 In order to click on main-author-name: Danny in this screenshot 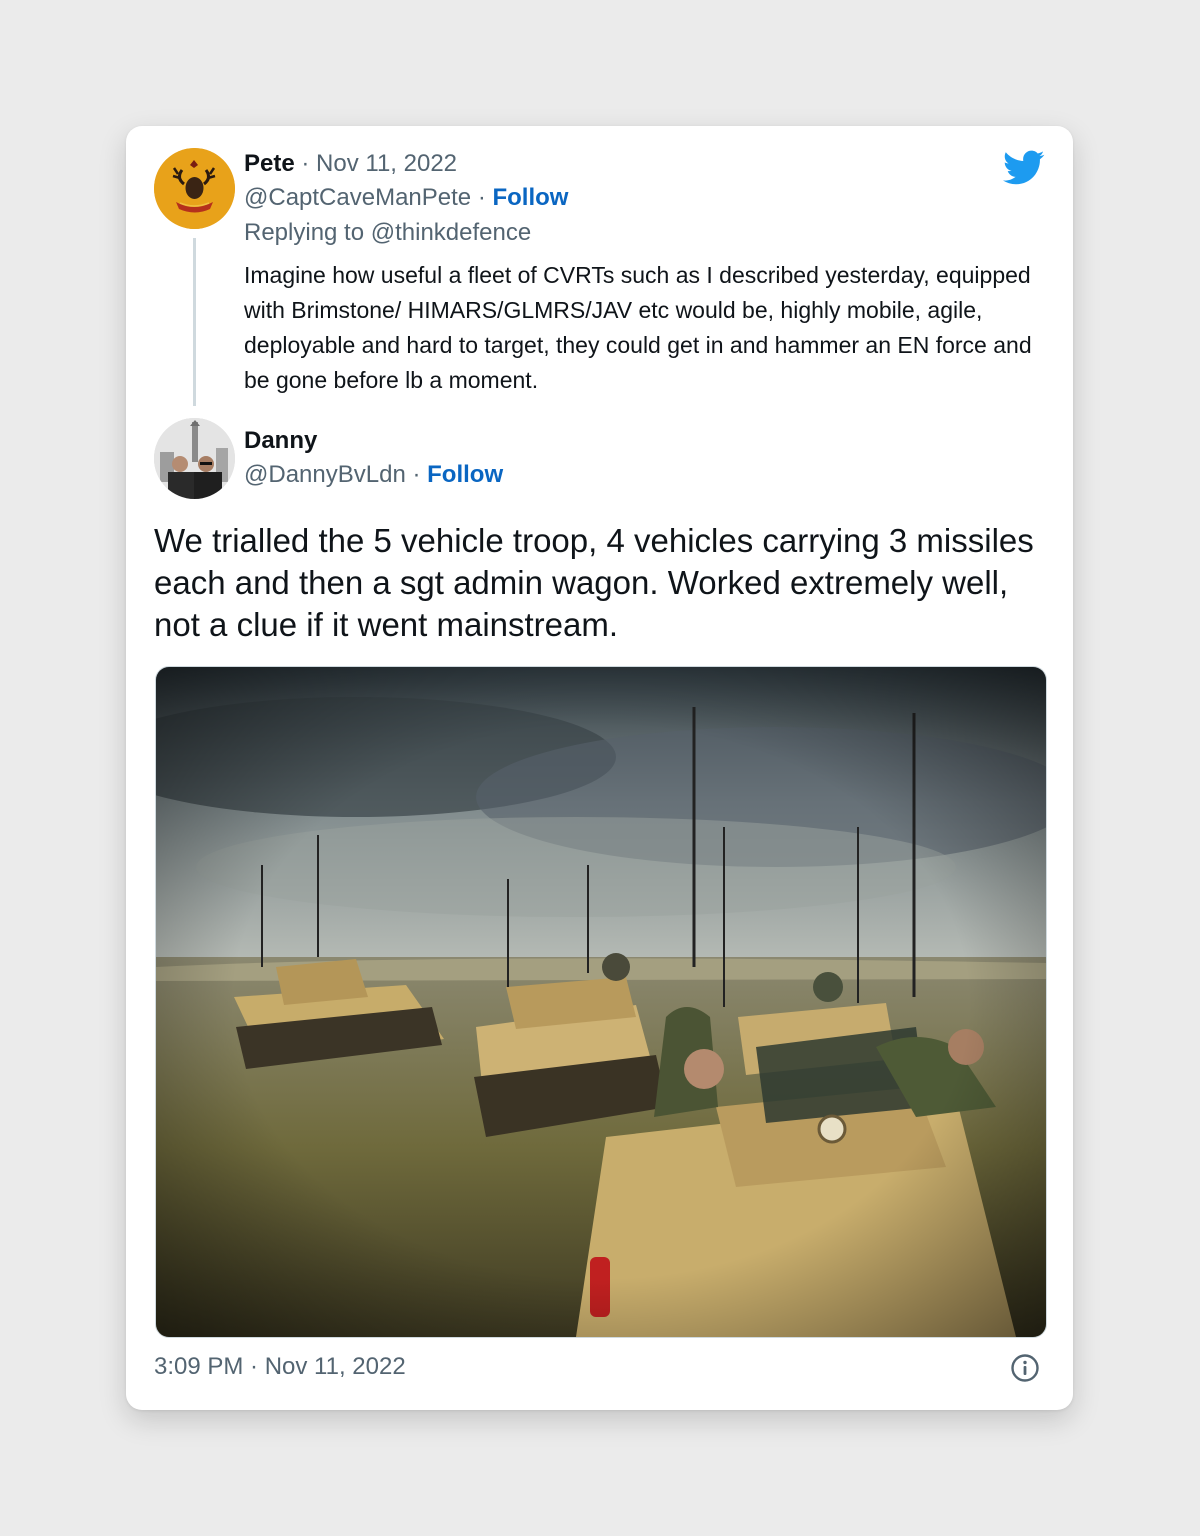, I will do `click(280, 440)`.